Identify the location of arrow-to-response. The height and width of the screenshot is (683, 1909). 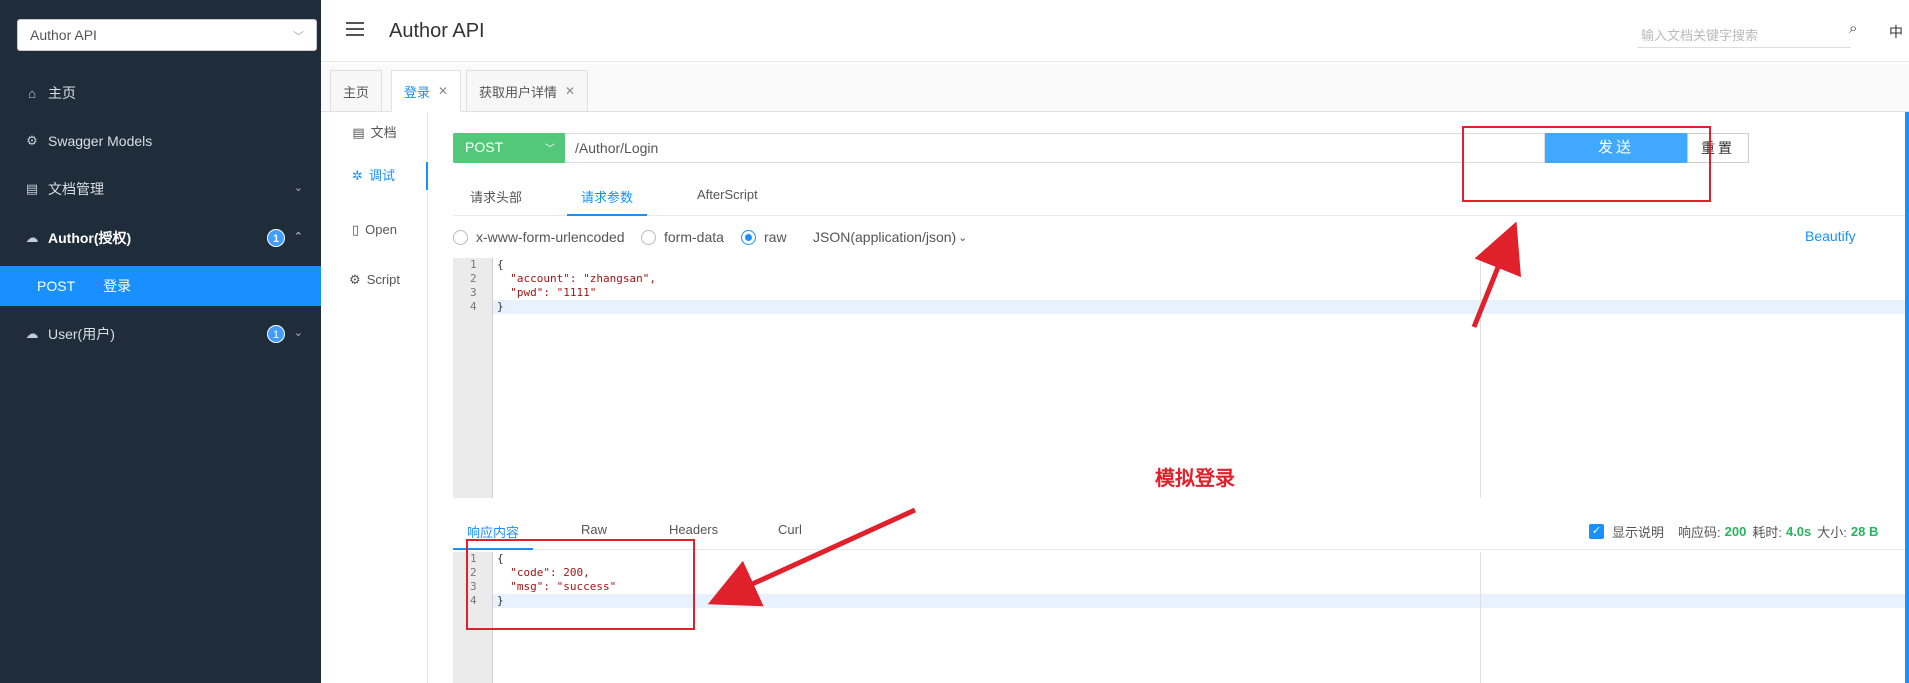
(812, 557).